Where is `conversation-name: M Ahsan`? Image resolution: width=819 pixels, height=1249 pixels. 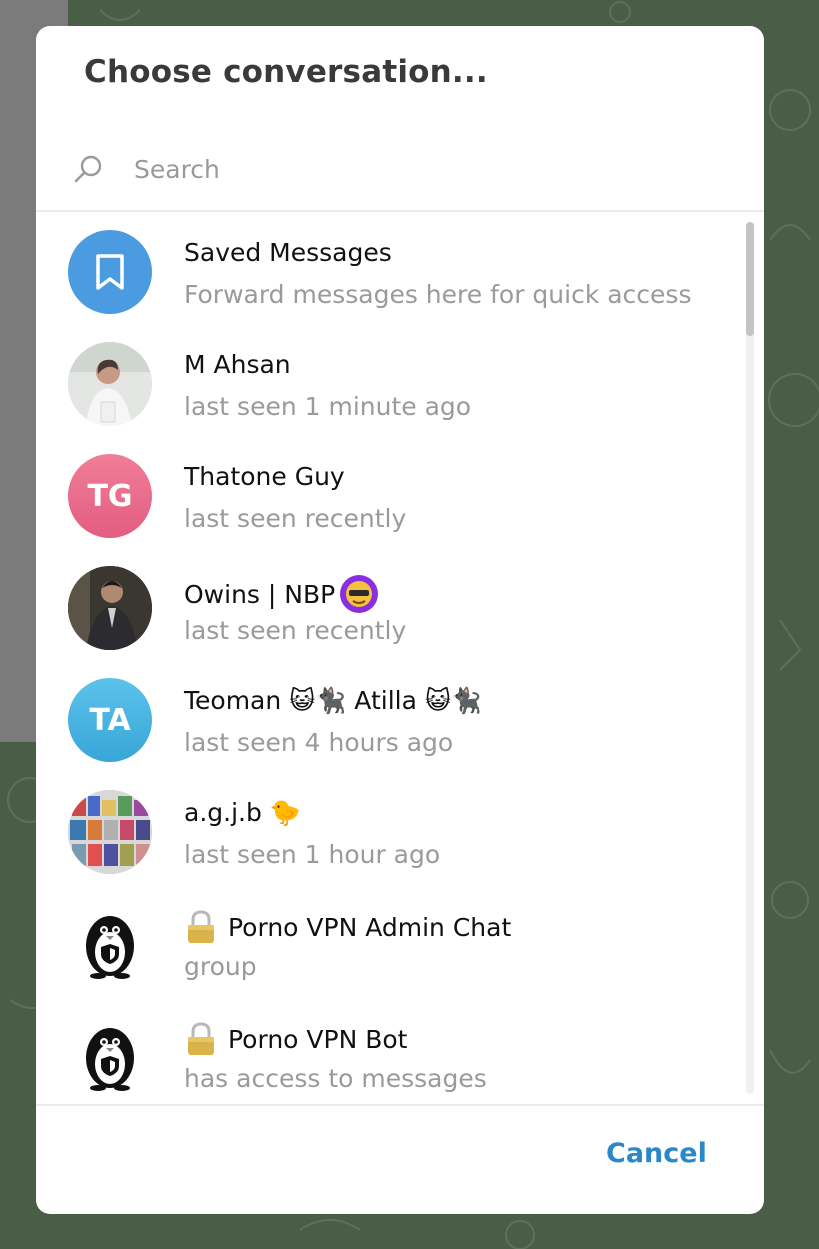 conversation-name: M Ahsan is located at coordinates (237, 364).